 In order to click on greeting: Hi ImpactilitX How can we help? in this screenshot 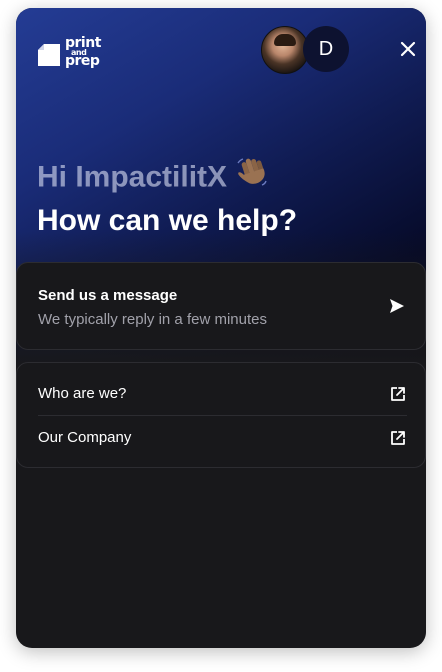, I will do `click(222, 198)`.